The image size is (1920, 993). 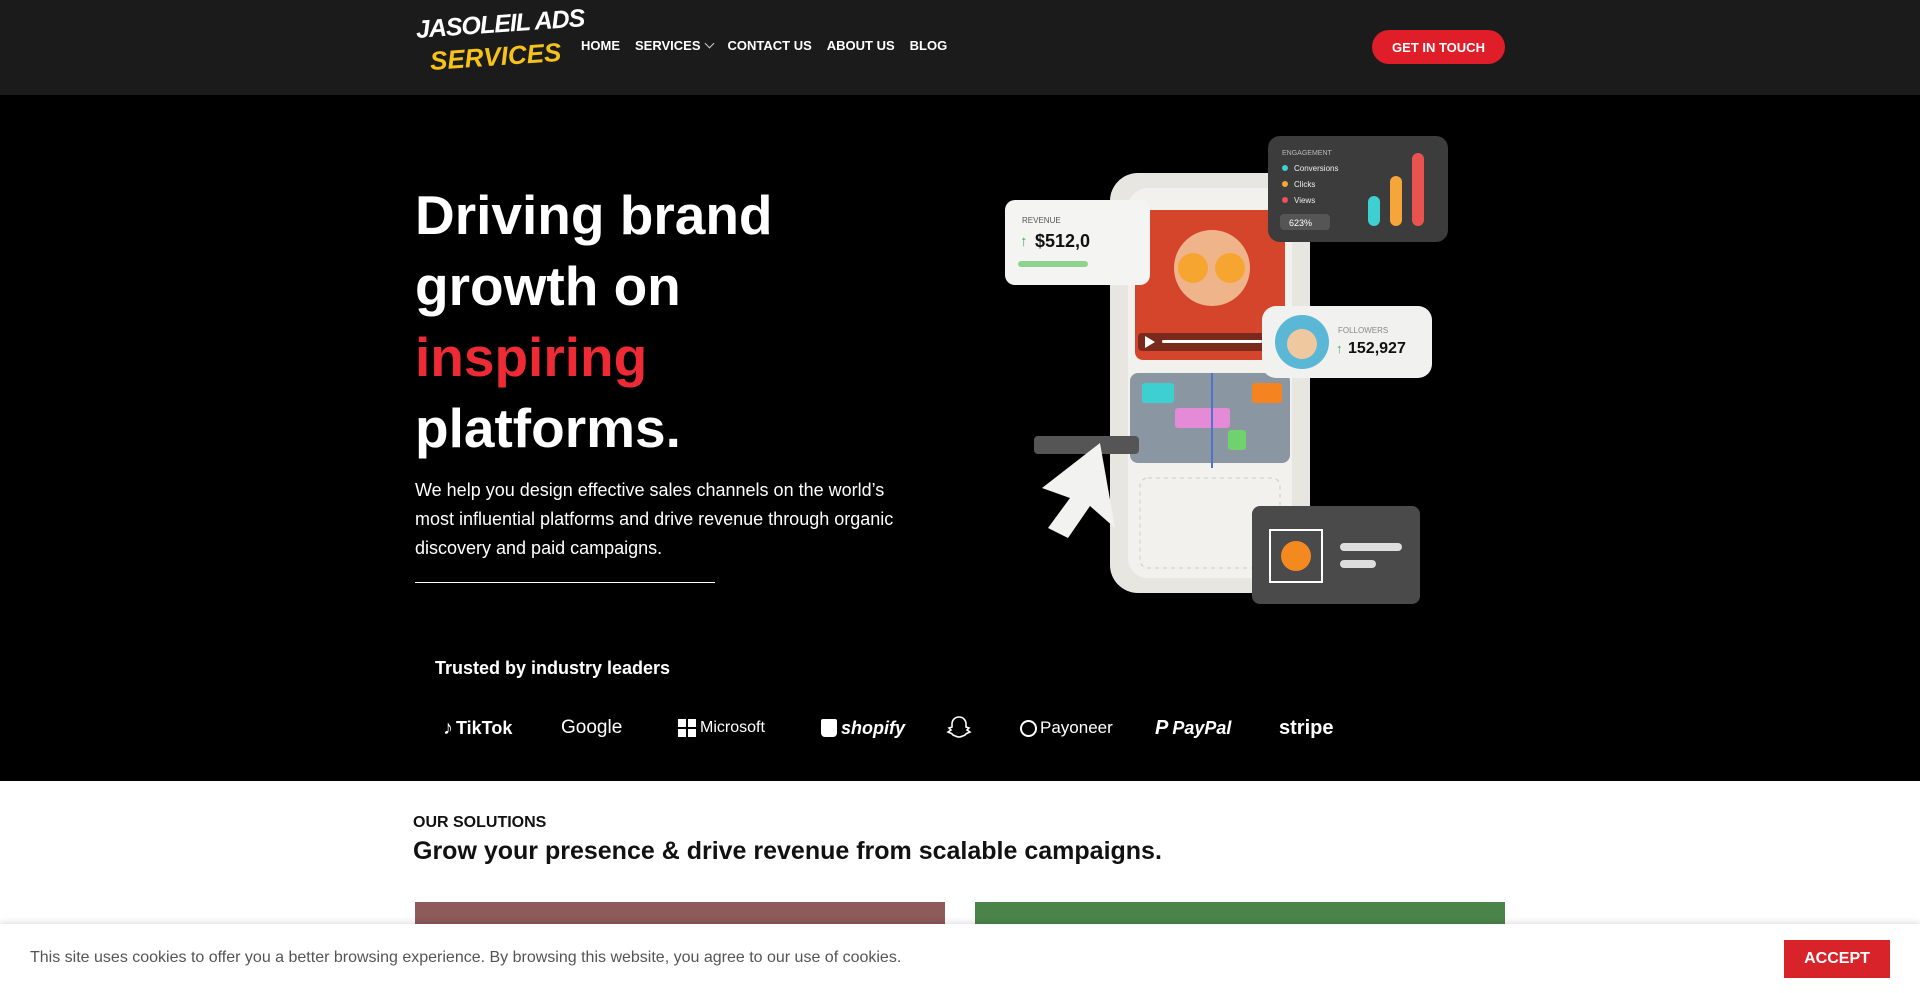 I want to click on nav-contact: CONTACT US, so click(x=770, y=45).